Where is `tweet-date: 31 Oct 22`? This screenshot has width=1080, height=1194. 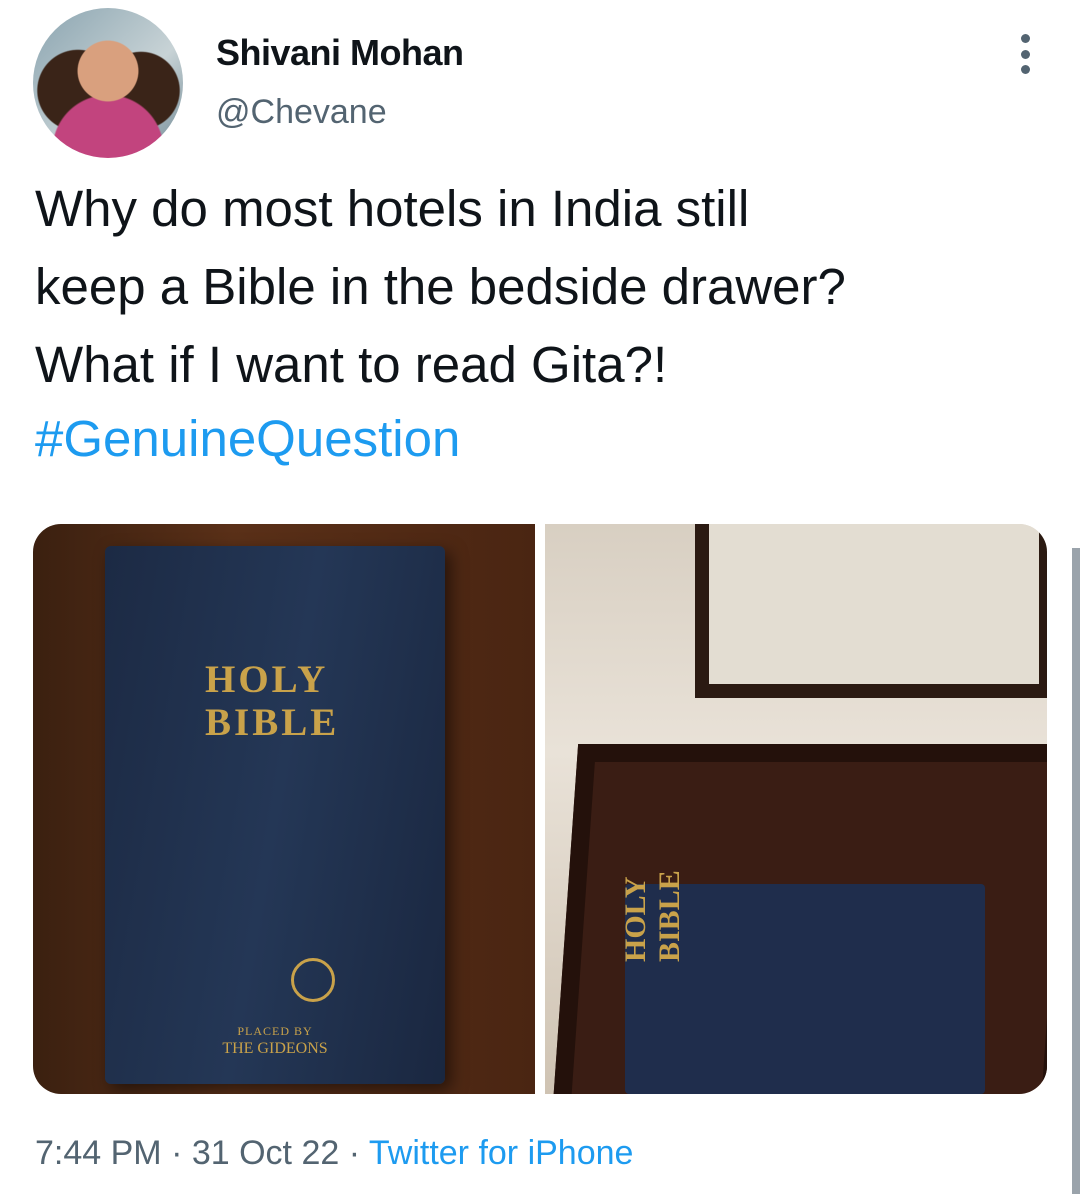 tweet-date: 31 Oct 22 is located at coordinates (265, 1153).